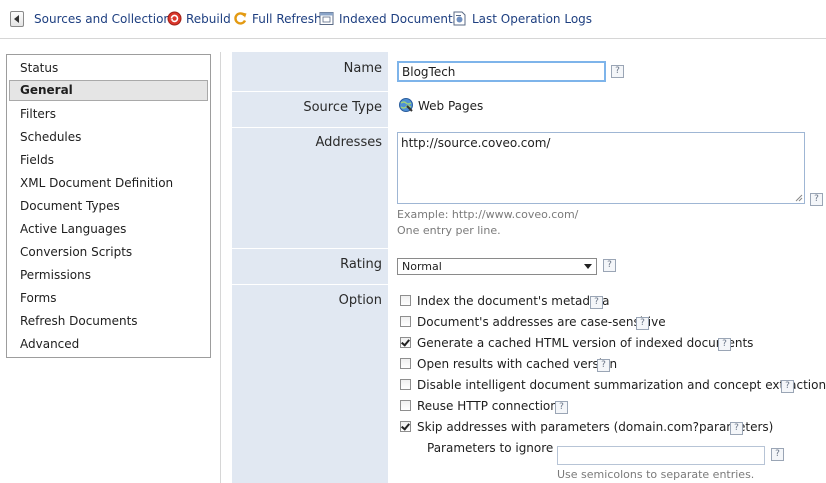 The height and width of the screenshot is (483, 826). Describe the element at coordinates (601, 168) in the screenshot. I see `addresses-textarea: http://source.coveo.com/` at that location.